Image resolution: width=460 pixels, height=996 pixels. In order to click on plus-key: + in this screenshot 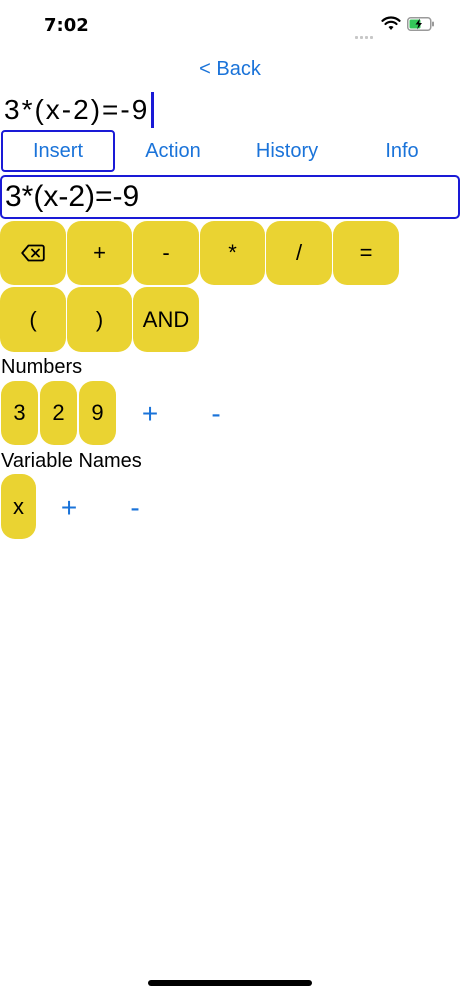, I will do `click(99, 253)`.